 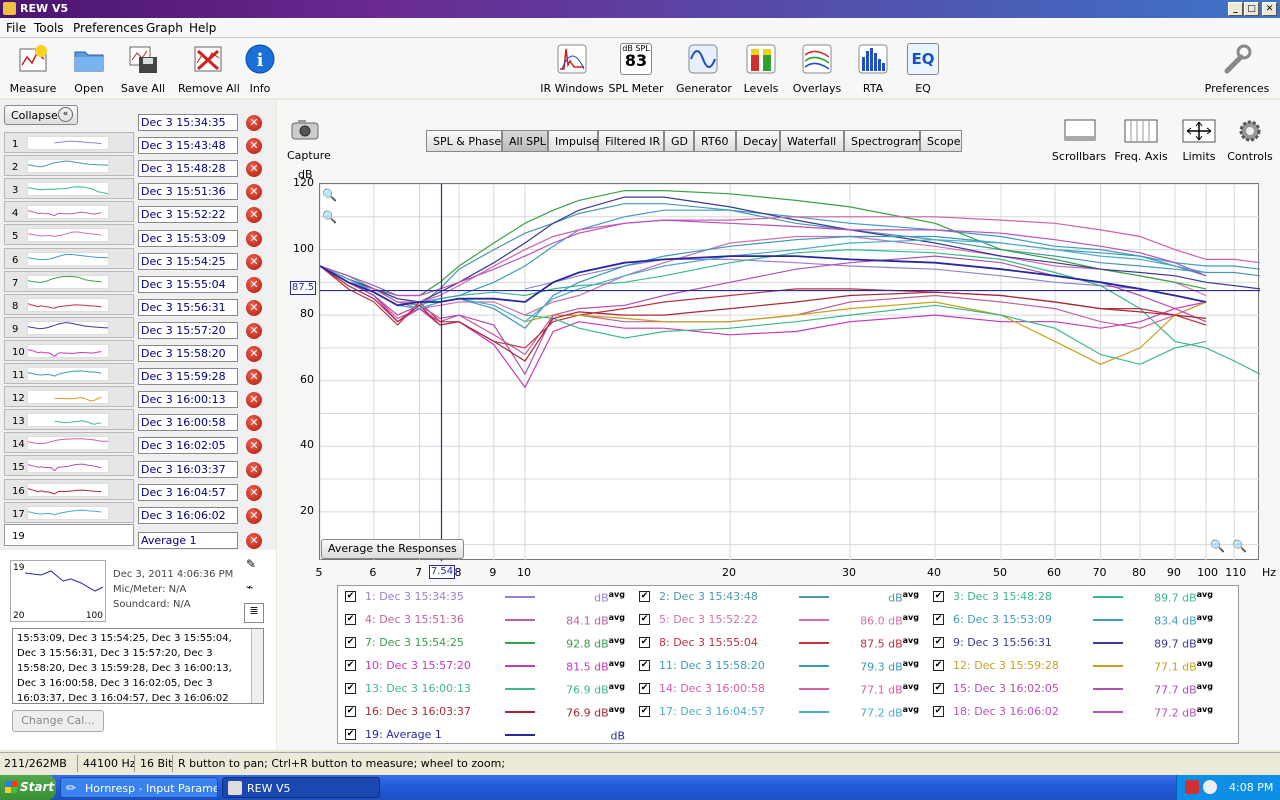 What do you see at coordinates (69, 189) in the screenshot?
I see `measurement-tab: 3` at bounding box center [69, 189].